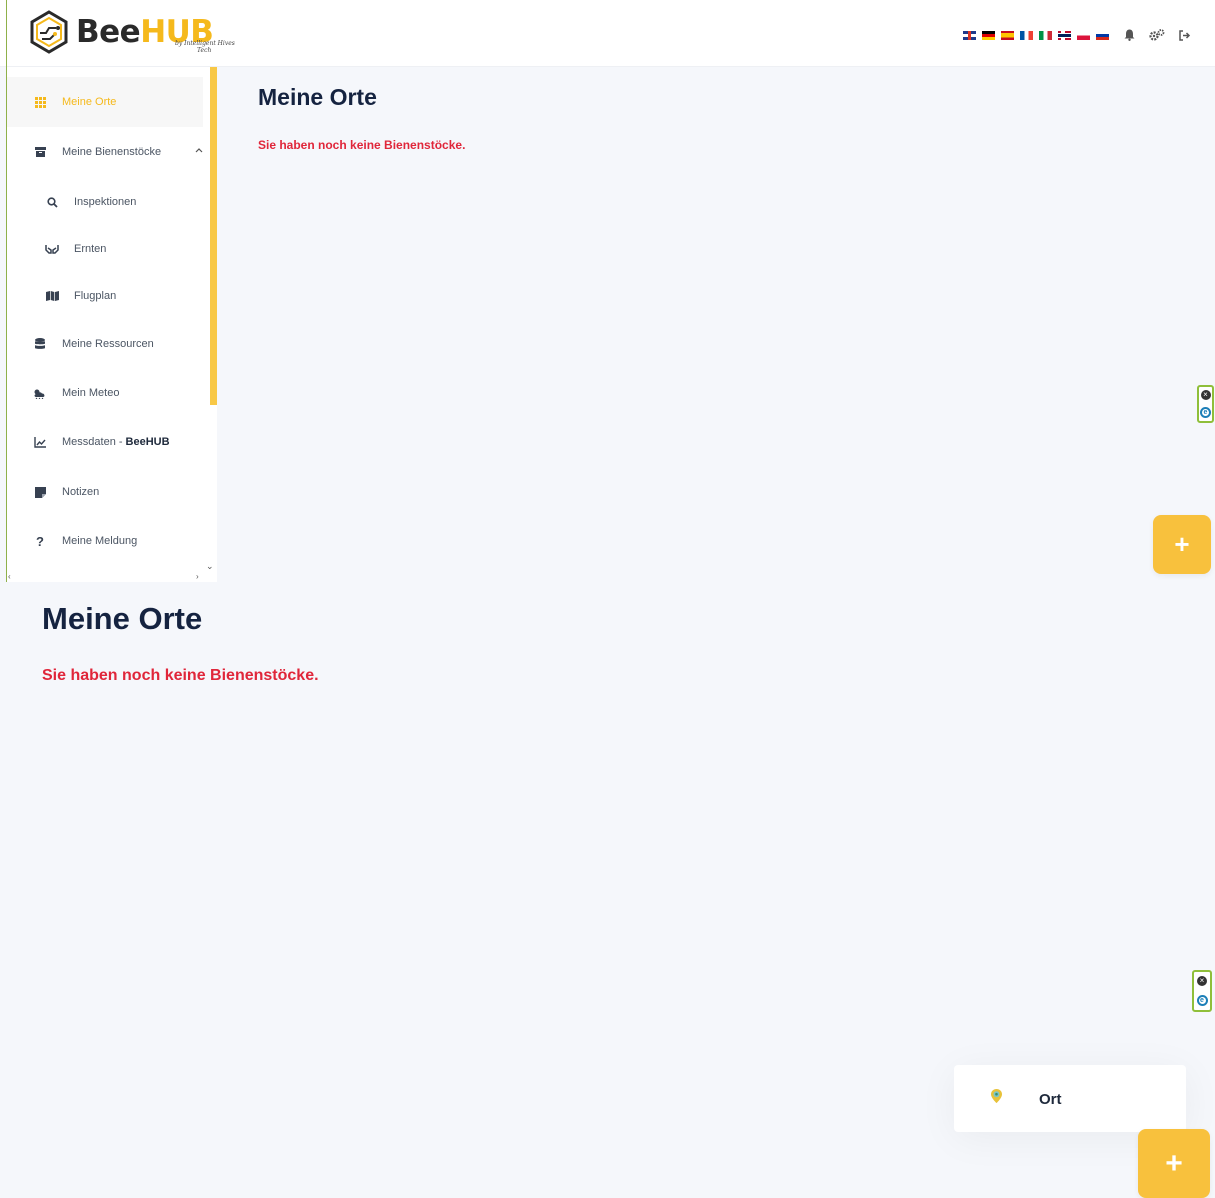  I want to click on sidebar-item-meine-meldung: ? Meine Meldung, so click(105, 541).